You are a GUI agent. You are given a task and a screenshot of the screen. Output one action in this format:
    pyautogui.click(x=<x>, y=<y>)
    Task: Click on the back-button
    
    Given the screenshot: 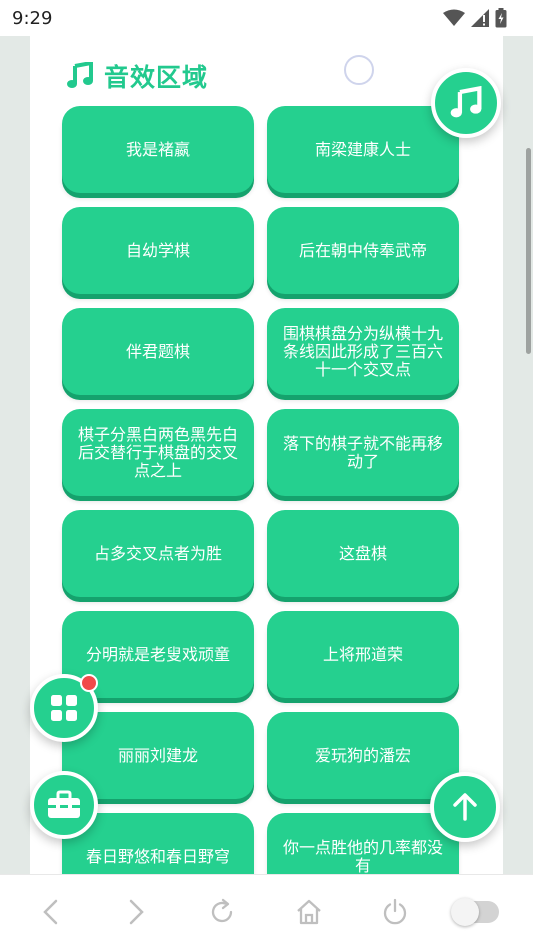 What is the action you would take?
    pyautogui.click(x=51, y=912)
    